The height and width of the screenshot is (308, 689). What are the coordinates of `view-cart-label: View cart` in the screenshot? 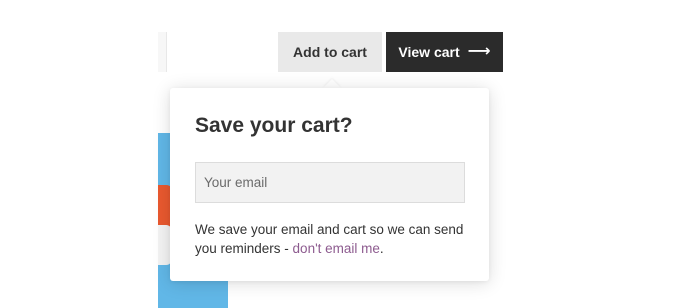 It's located at (429, 52).